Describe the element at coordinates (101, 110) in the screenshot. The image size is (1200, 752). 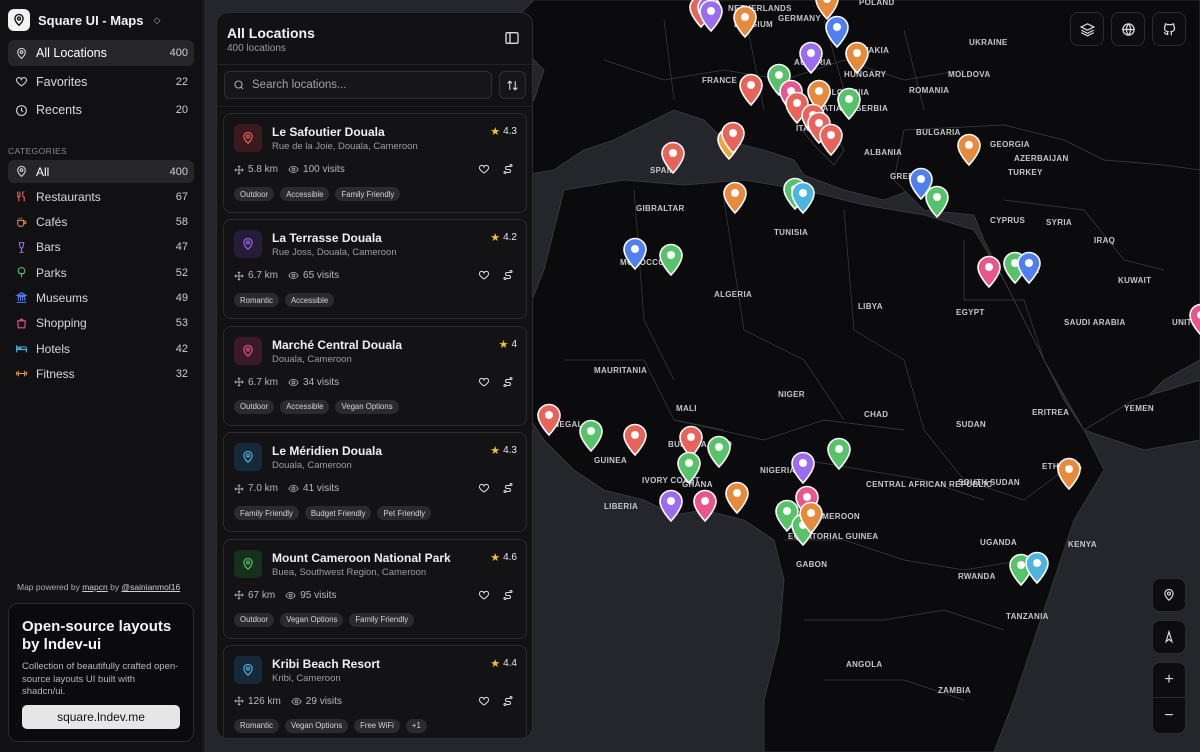
I see `nav-item-recents: Recents 20` at that location.